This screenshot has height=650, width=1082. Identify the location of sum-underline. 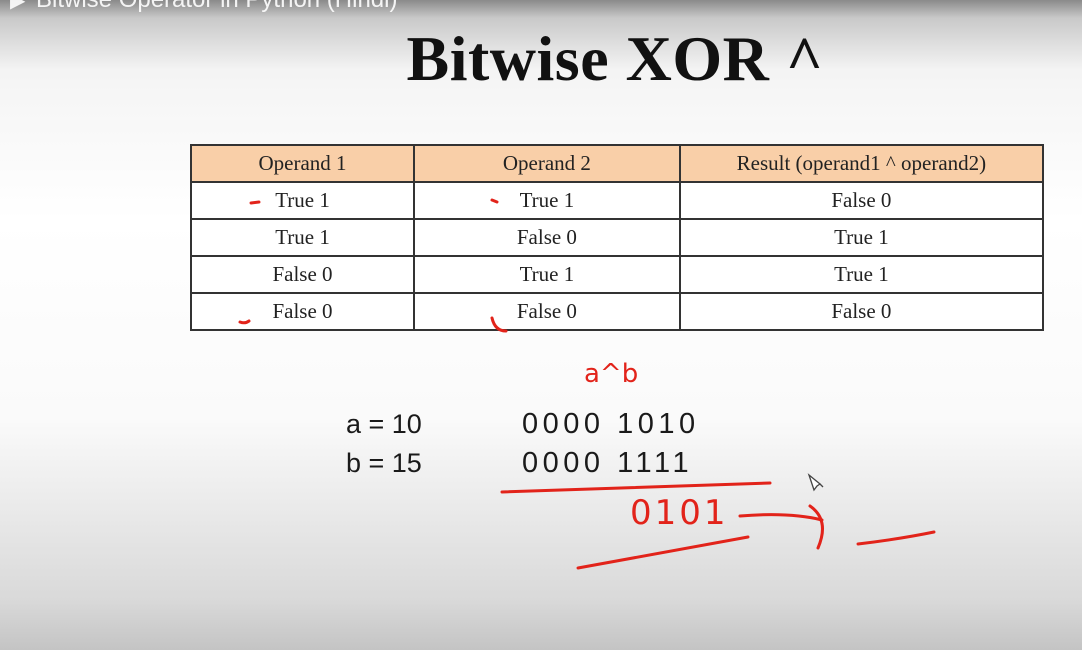
(636, 487).